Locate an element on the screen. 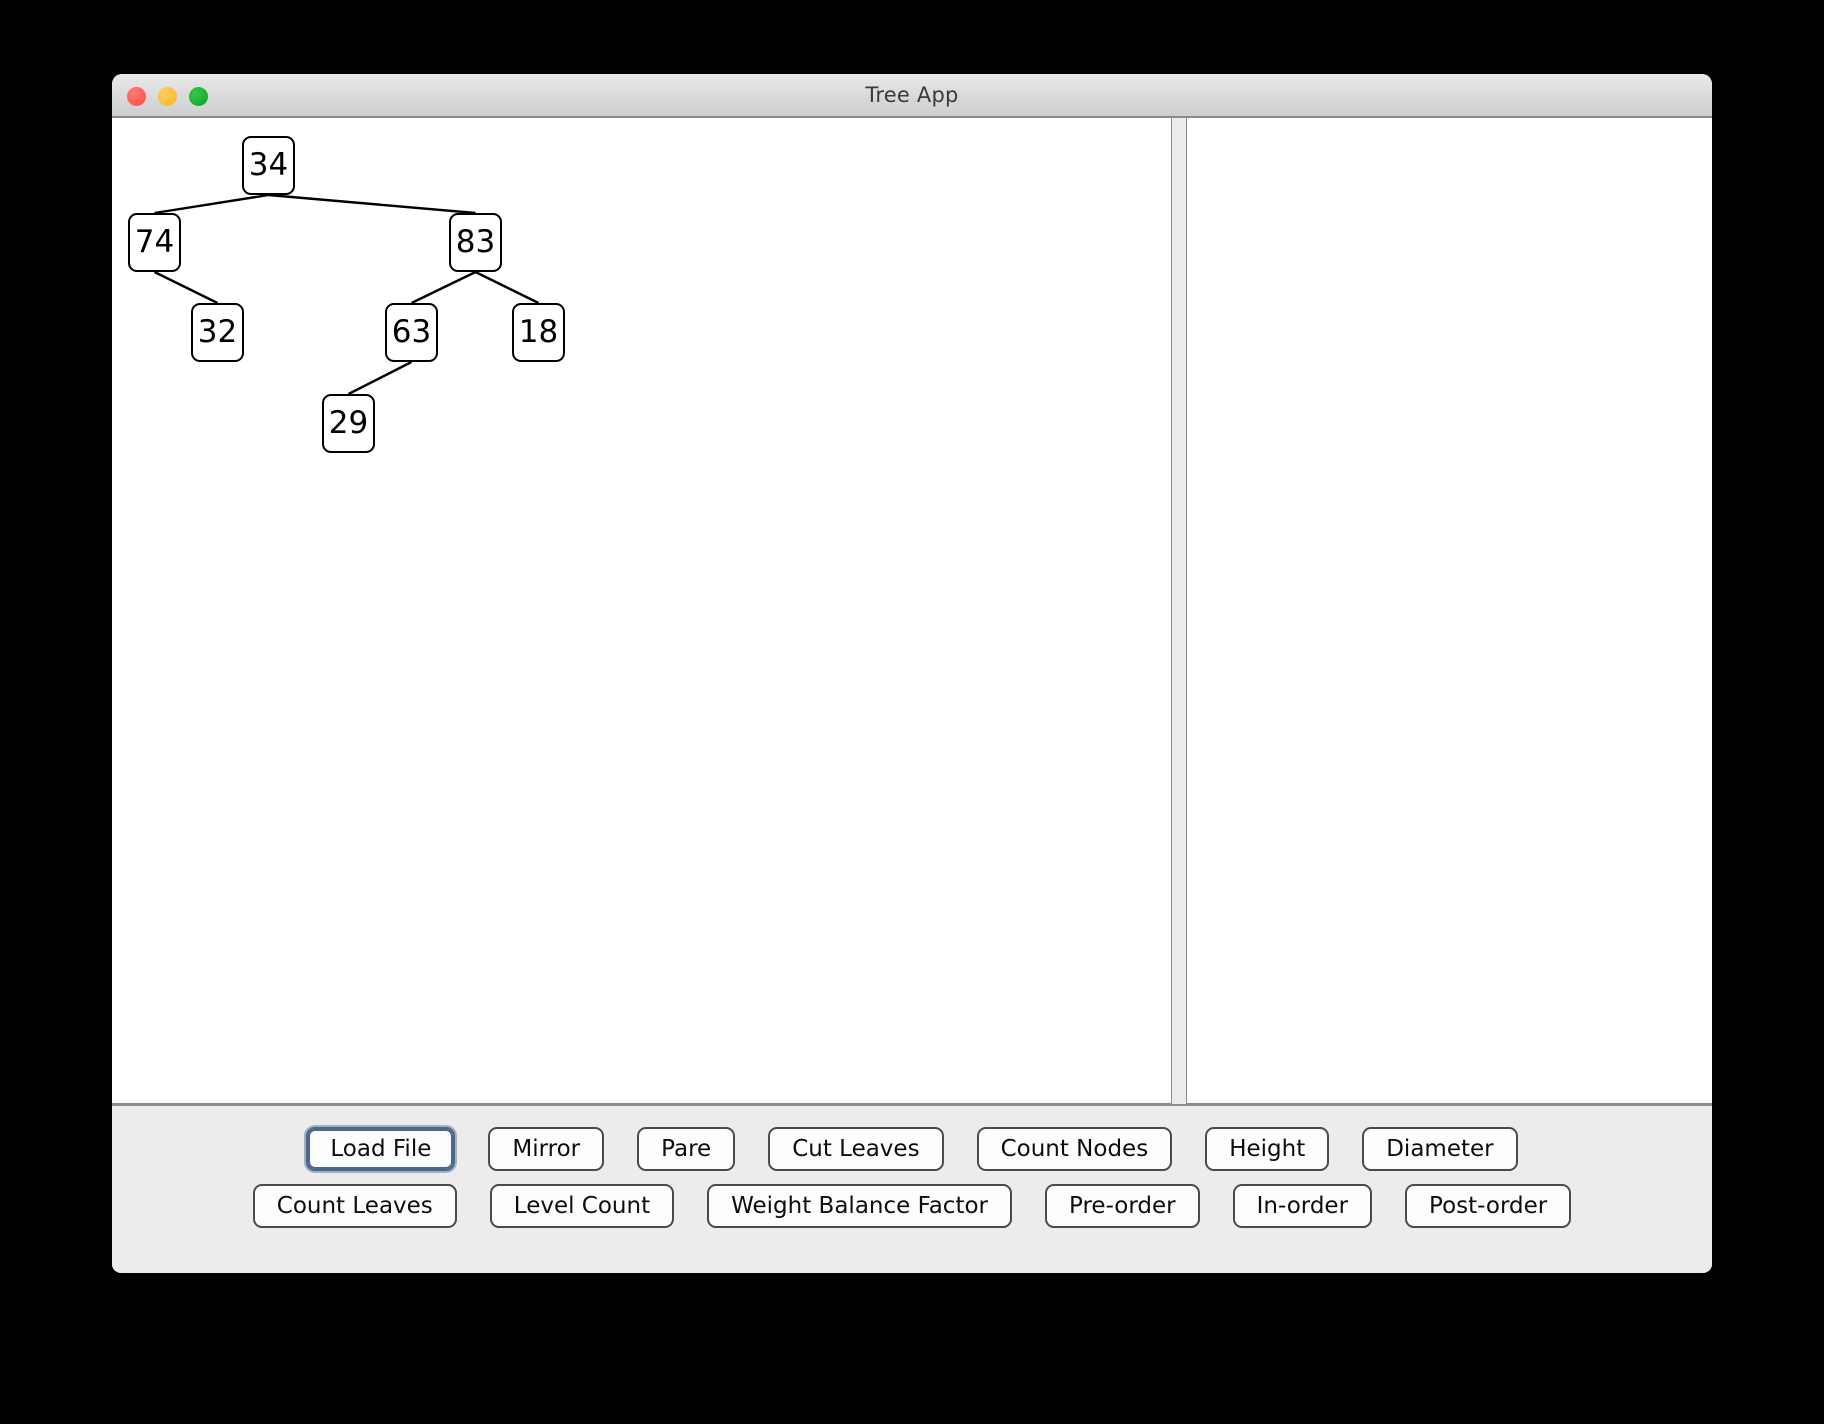 The height and width of the screenshot is (1424, 1824). close-button is located at coordinates (136, 96).